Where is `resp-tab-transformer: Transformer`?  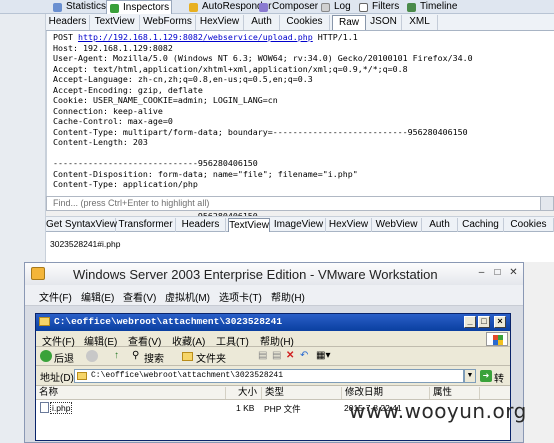 resp-tab-transformer: Transformer is located at coordinates (146, 225).